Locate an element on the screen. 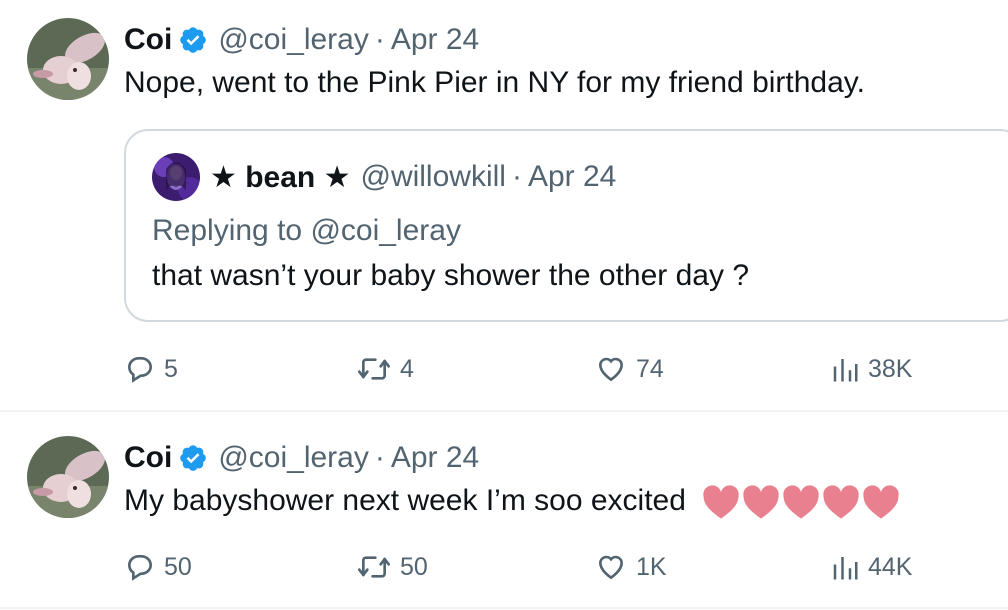 The width and height of the screenshot is (1008, 610). views-button: 44K is located at coordinates (871, 567).